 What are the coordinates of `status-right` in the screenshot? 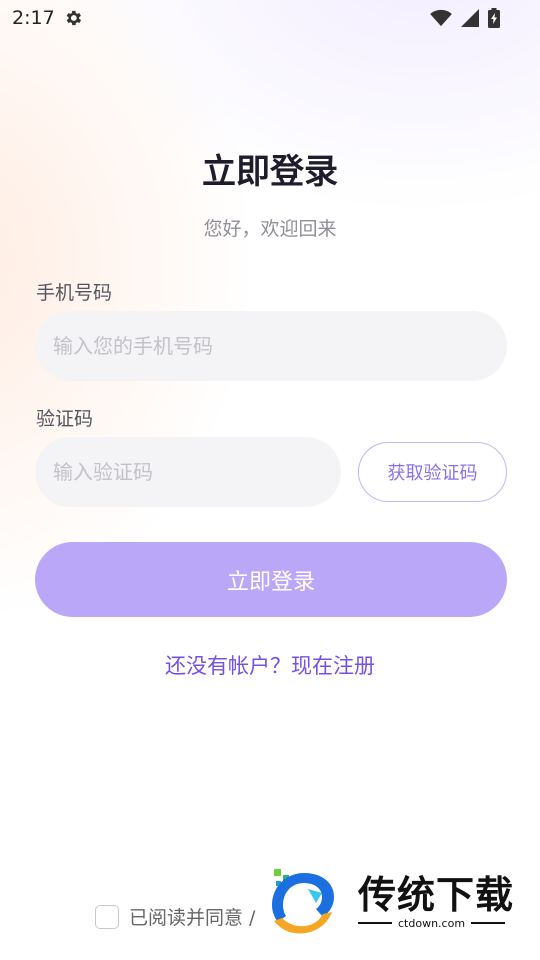 It's located at (465, 18).